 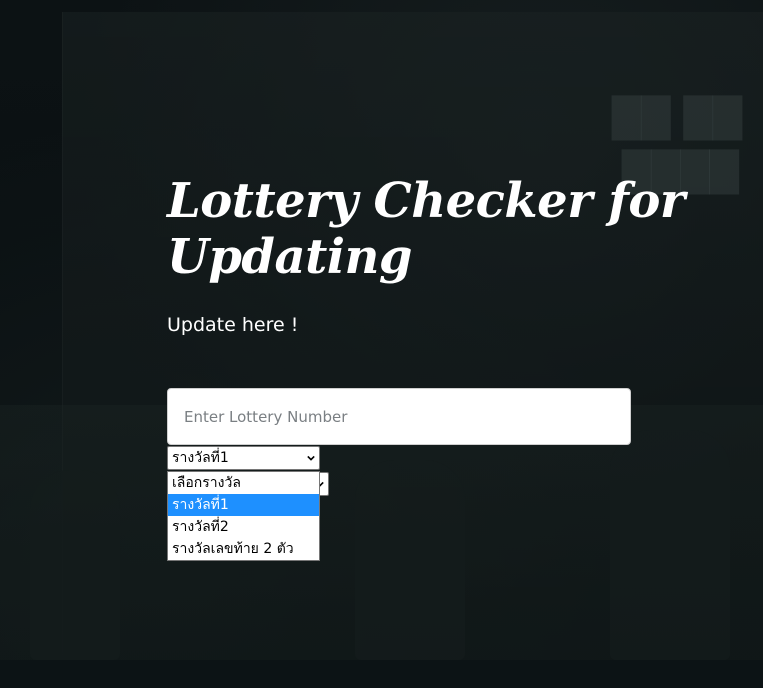 I want to click on chevron-down-icon, so click(x=311, y=458).